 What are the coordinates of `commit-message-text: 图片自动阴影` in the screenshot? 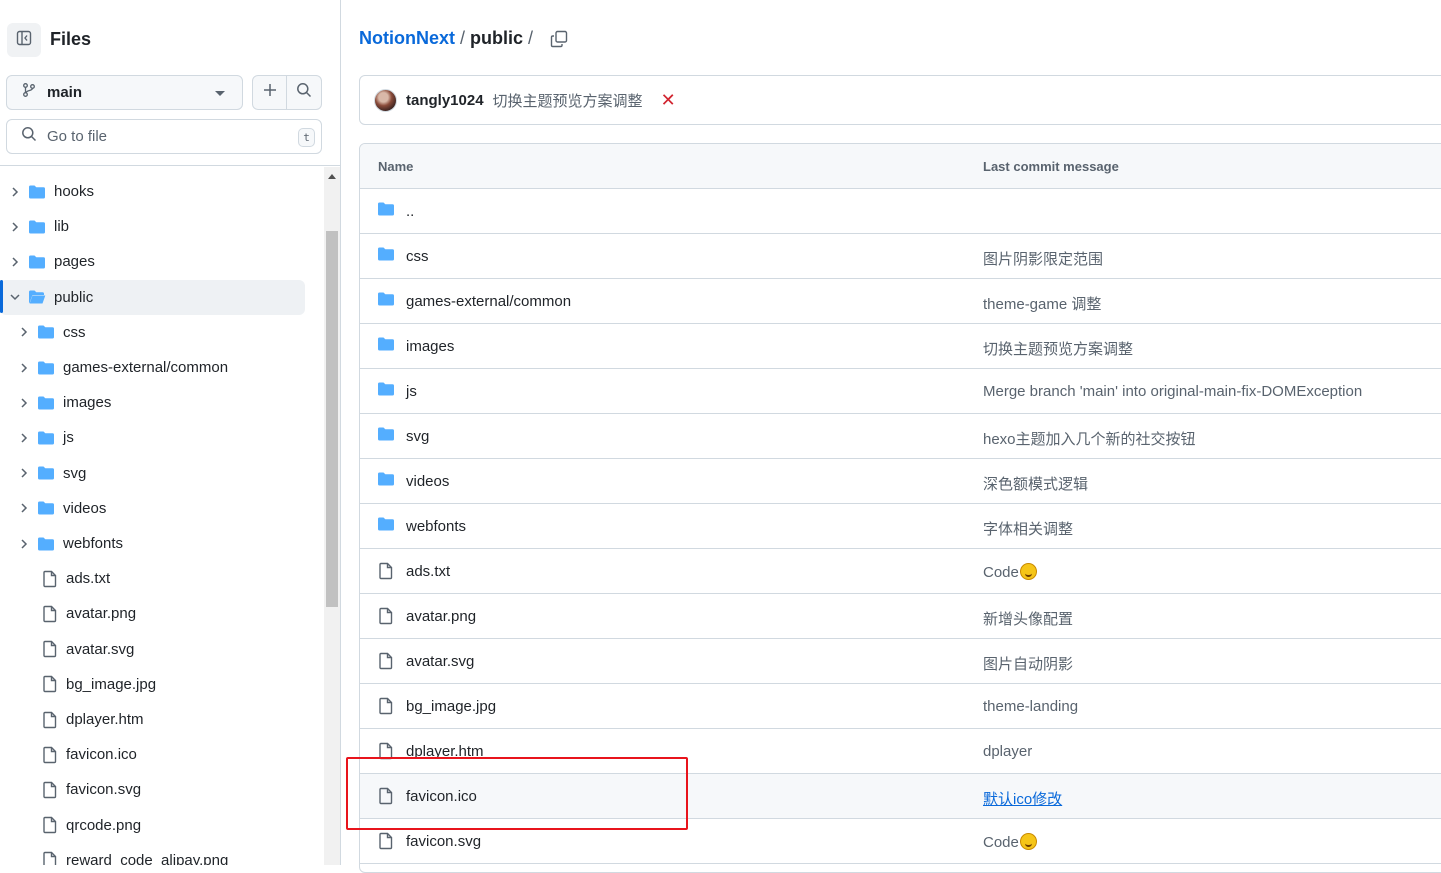 It's located at (1028, 664).